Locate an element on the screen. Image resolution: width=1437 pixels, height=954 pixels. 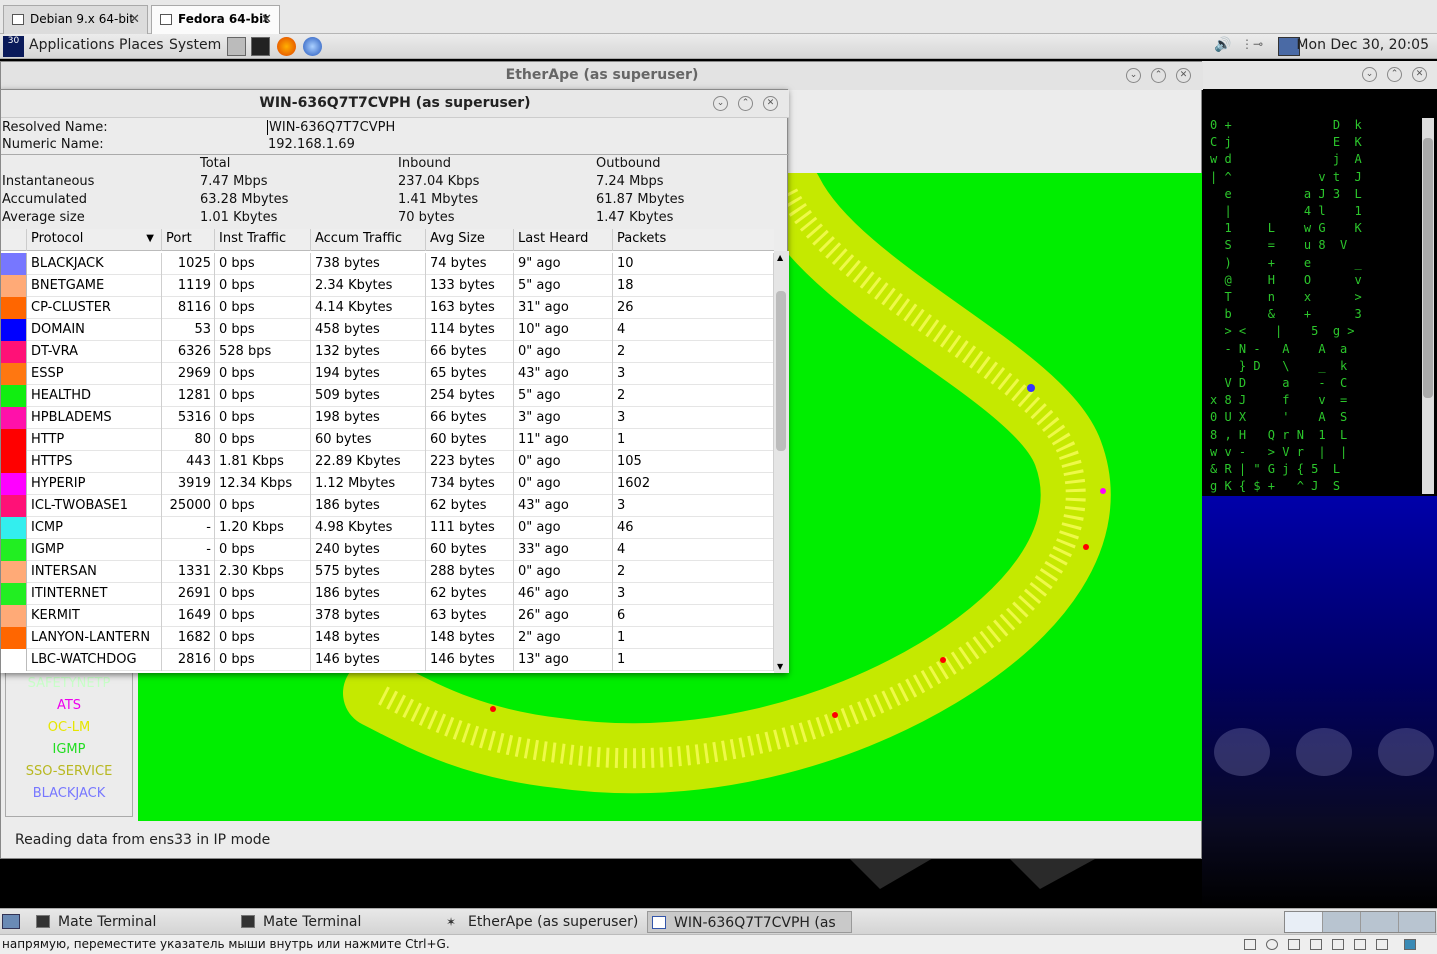
speaker-icon is located at coordinates (1382, 944).